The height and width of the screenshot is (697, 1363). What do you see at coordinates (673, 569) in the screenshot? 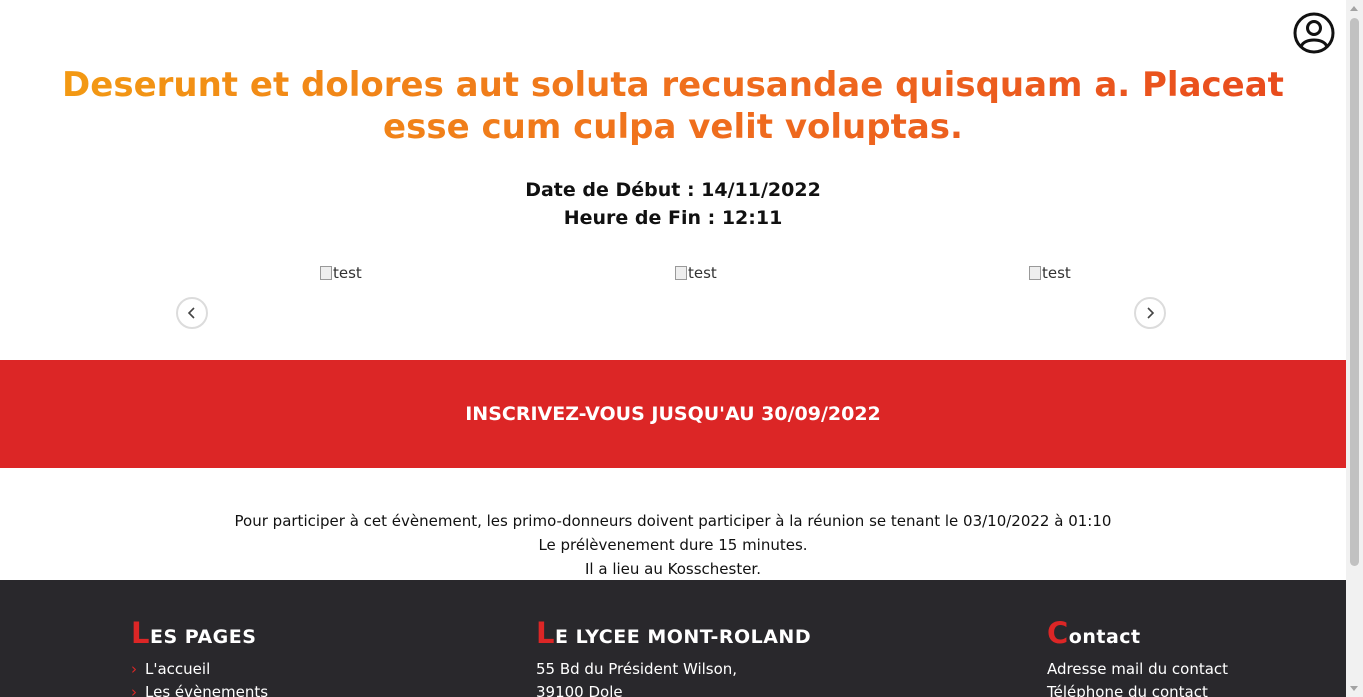
I see `info-line: Il a lieu au Kosschester.` at bounding box center [673, 569].